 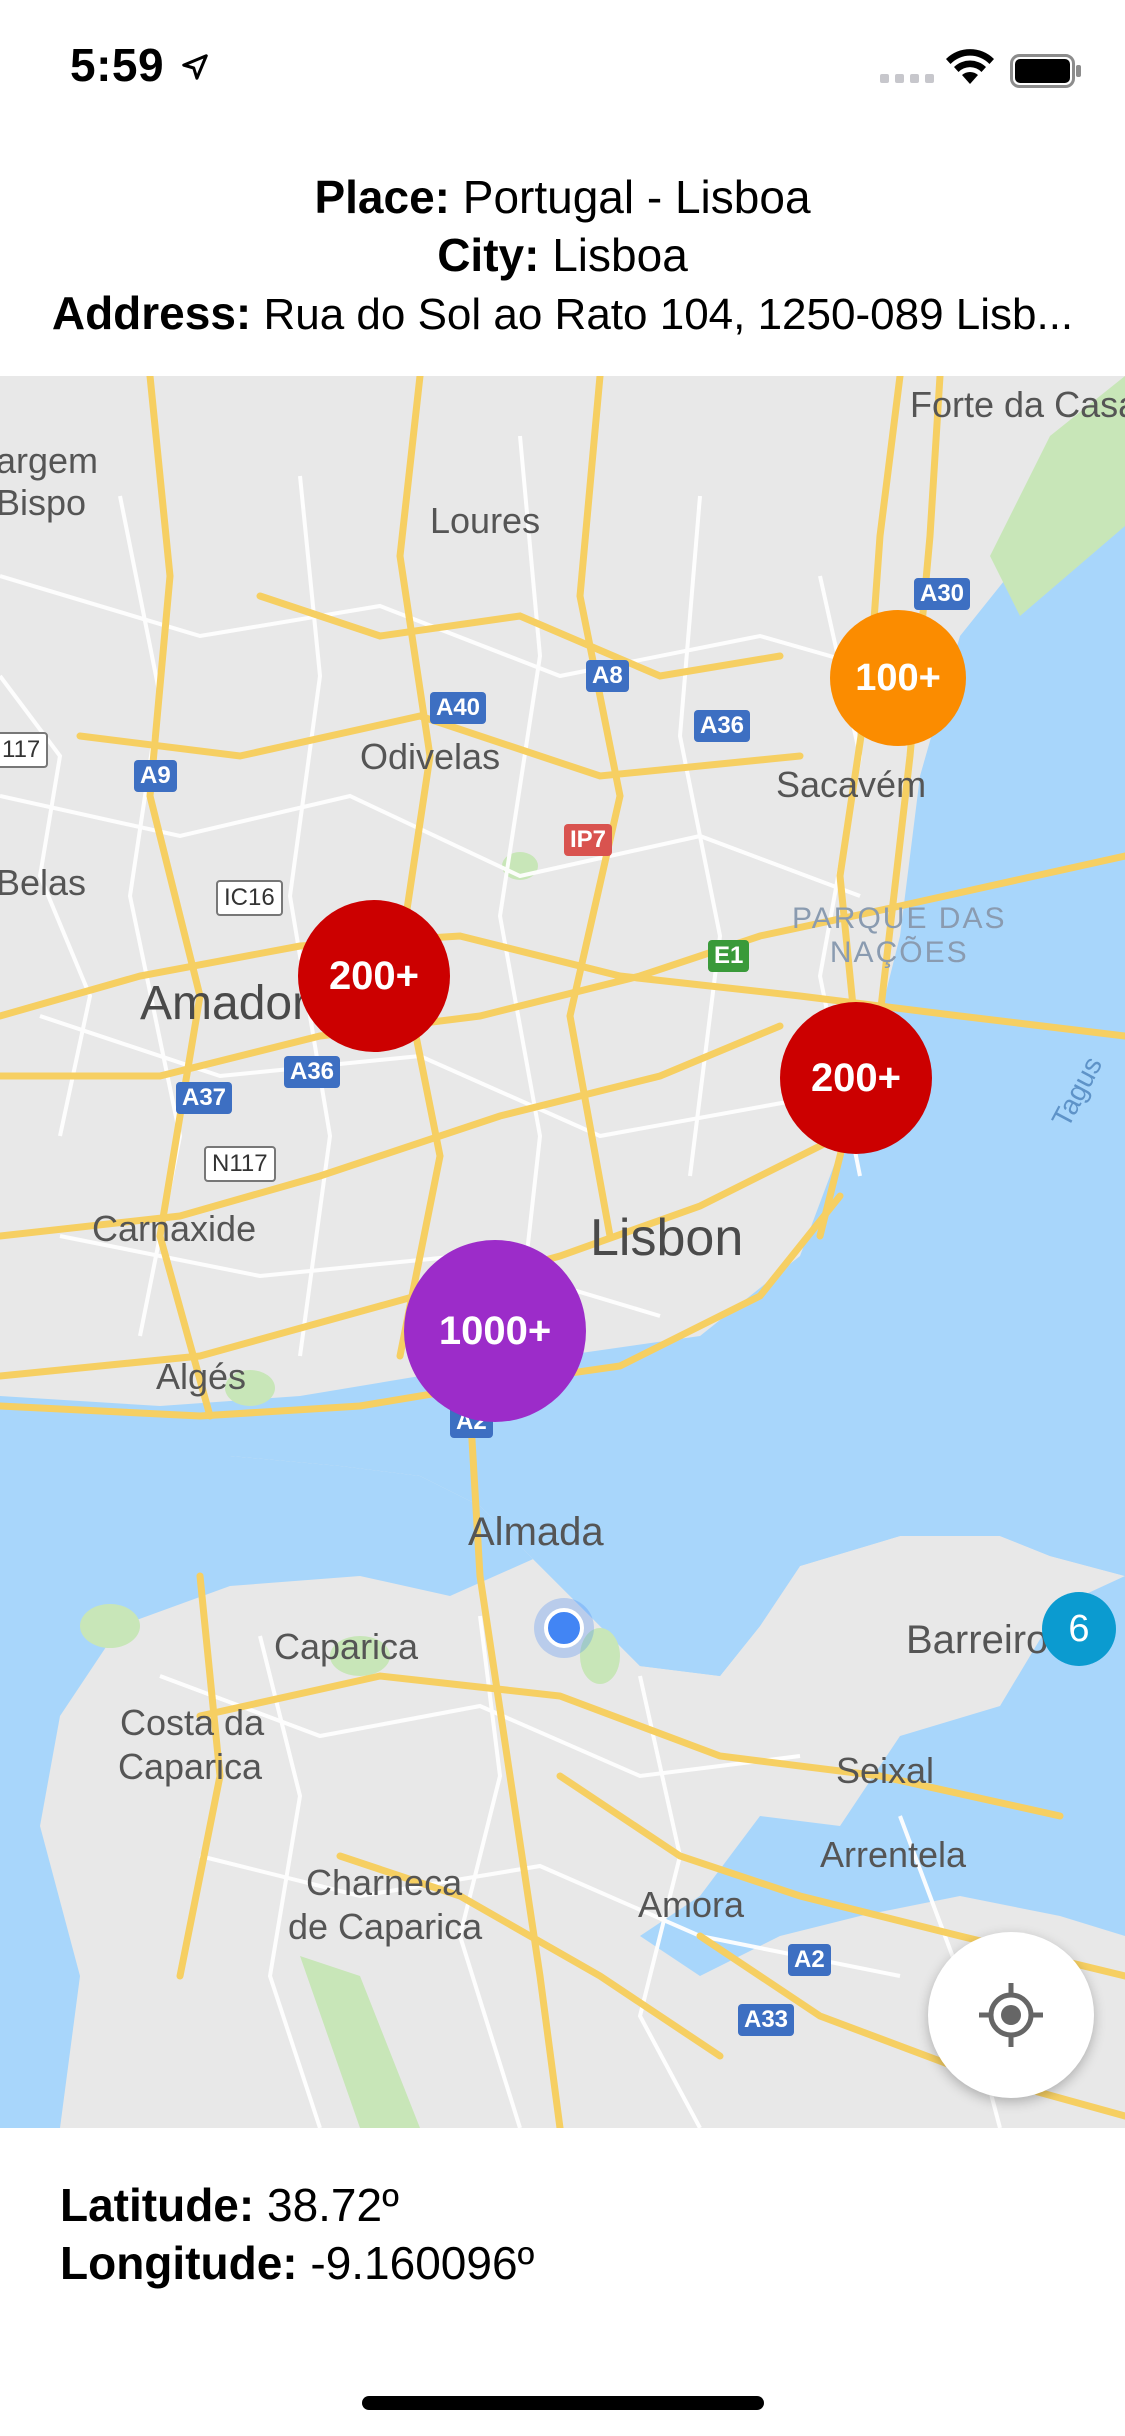 What do you see at coordinates (488, 255) in the screenshot?
I see `city-key: City:` at bounding box center [488, 255].